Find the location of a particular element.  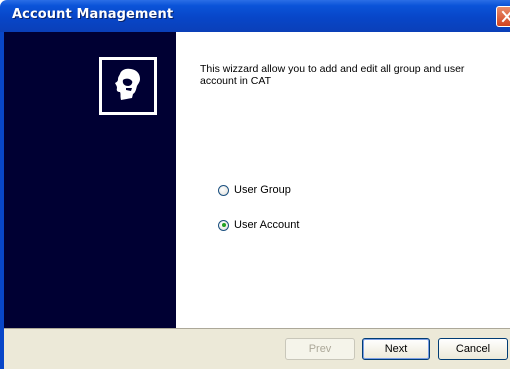

button-bar is located at coordinates (257, 348).